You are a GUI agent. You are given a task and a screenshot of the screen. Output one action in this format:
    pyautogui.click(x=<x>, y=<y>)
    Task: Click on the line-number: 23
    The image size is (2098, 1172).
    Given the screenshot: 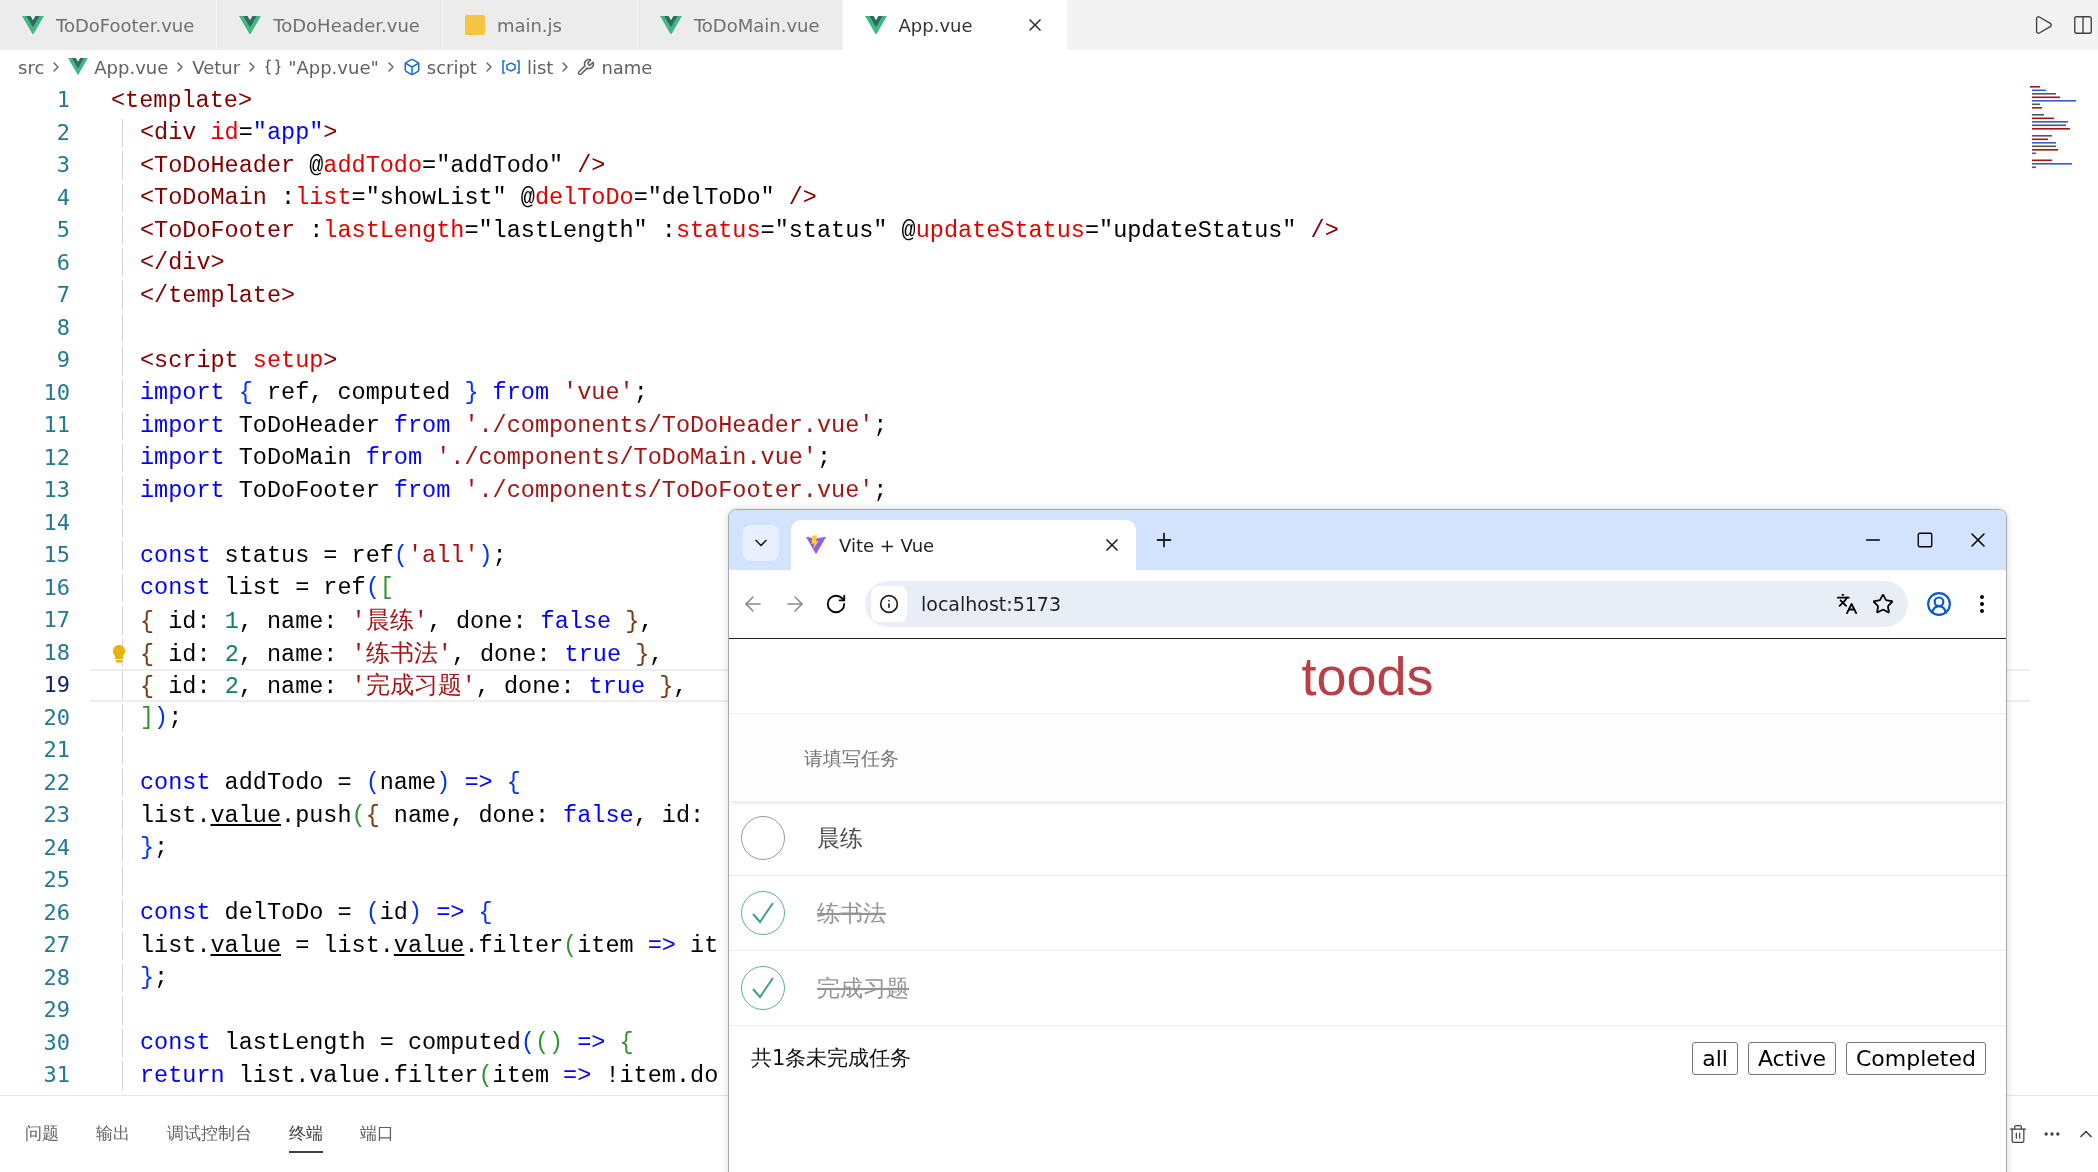 What is the action you would take?
    pyautogui.click(x=56, y=815)
    